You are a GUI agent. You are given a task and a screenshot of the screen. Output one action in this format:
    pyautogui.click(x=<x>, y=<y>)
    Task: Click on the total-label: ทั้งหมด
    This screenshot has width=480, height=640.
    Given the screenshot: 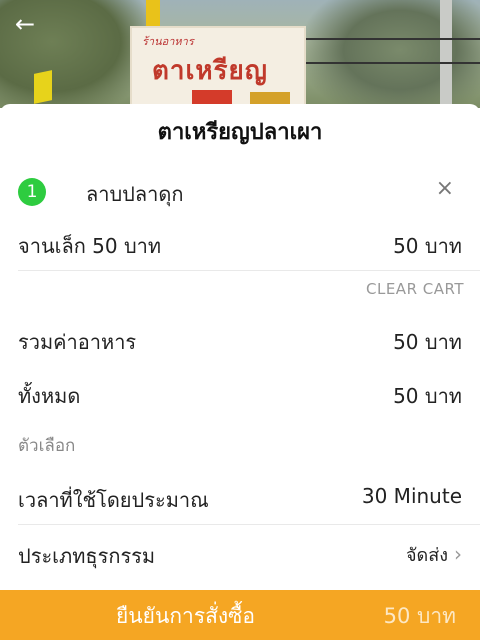 What is the action you would take?
    pyautogui.click(x=49, y=396)
    